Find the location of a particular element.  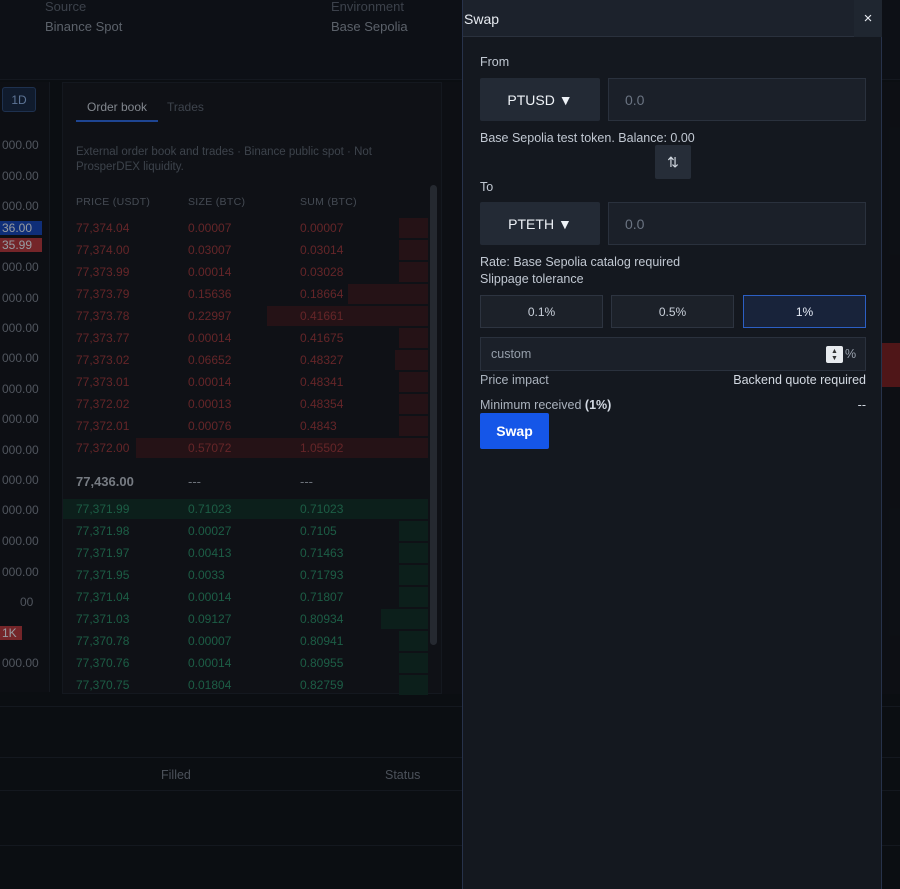

to-amount-input is located at coordinates (737, 223).